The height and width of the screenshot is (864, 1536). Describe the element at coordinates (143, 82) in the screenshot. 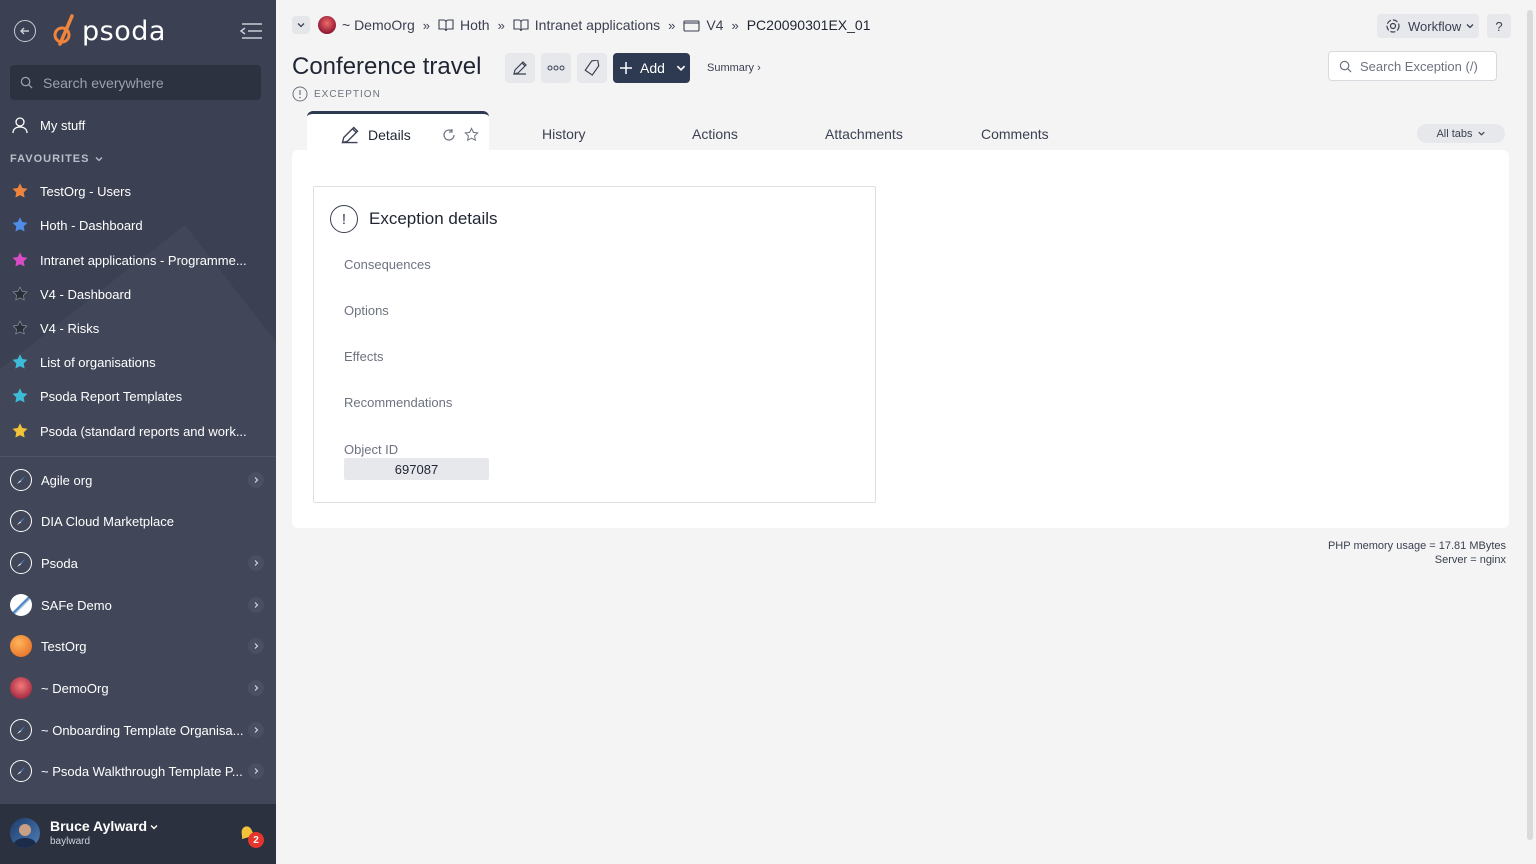

I see `global-search-input` at that location.